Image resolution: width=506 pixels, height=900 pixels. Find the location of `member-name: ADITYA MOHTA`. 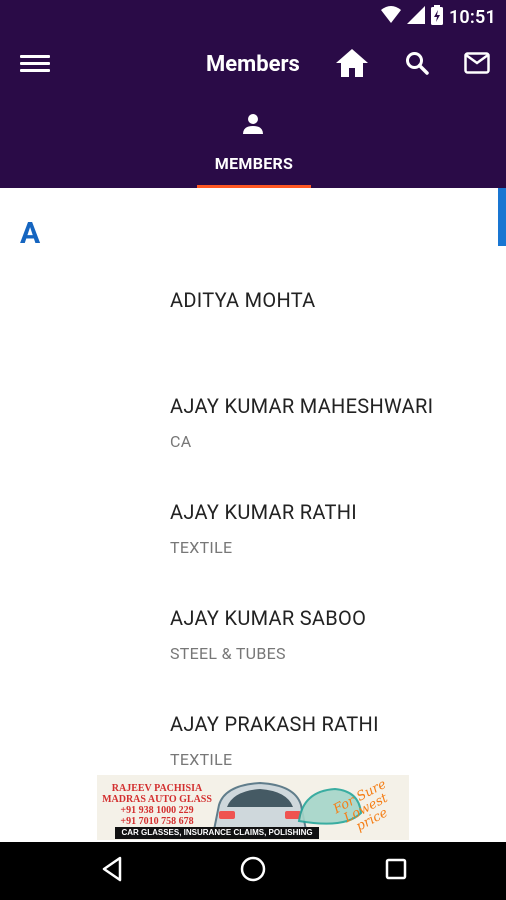

member-name: ADITYA MOHTA is located at coordinates (243, 300).